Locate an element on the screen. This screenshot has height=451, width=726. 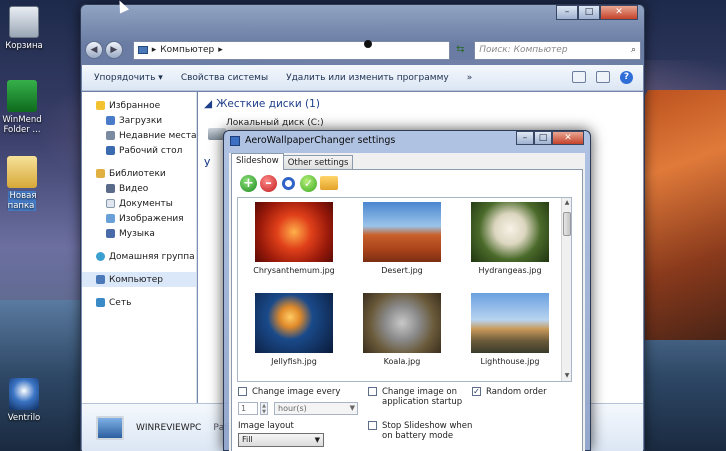
thumbnail-caption: Jellyfish.jpg is located at coordinates (294, 361).